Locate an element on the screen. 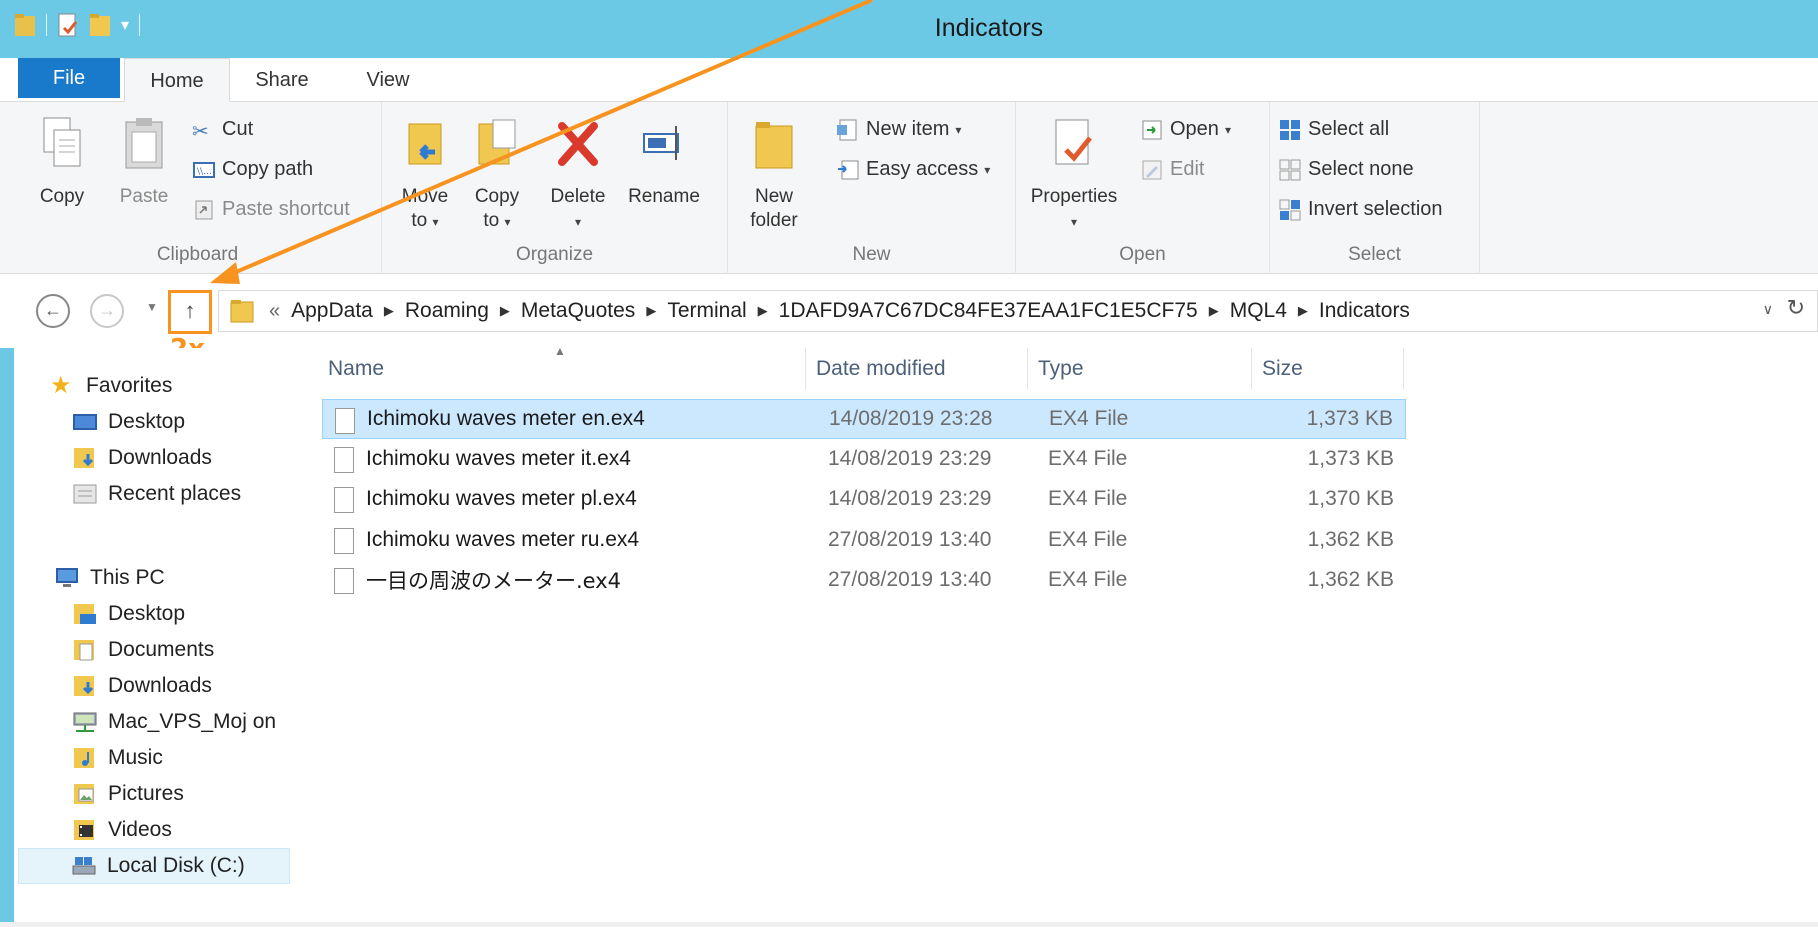 Image resolution: width=1818 pixels, height=927 pixels. nav-pc-desktop: Desktop is located at coordinates (128, 614).